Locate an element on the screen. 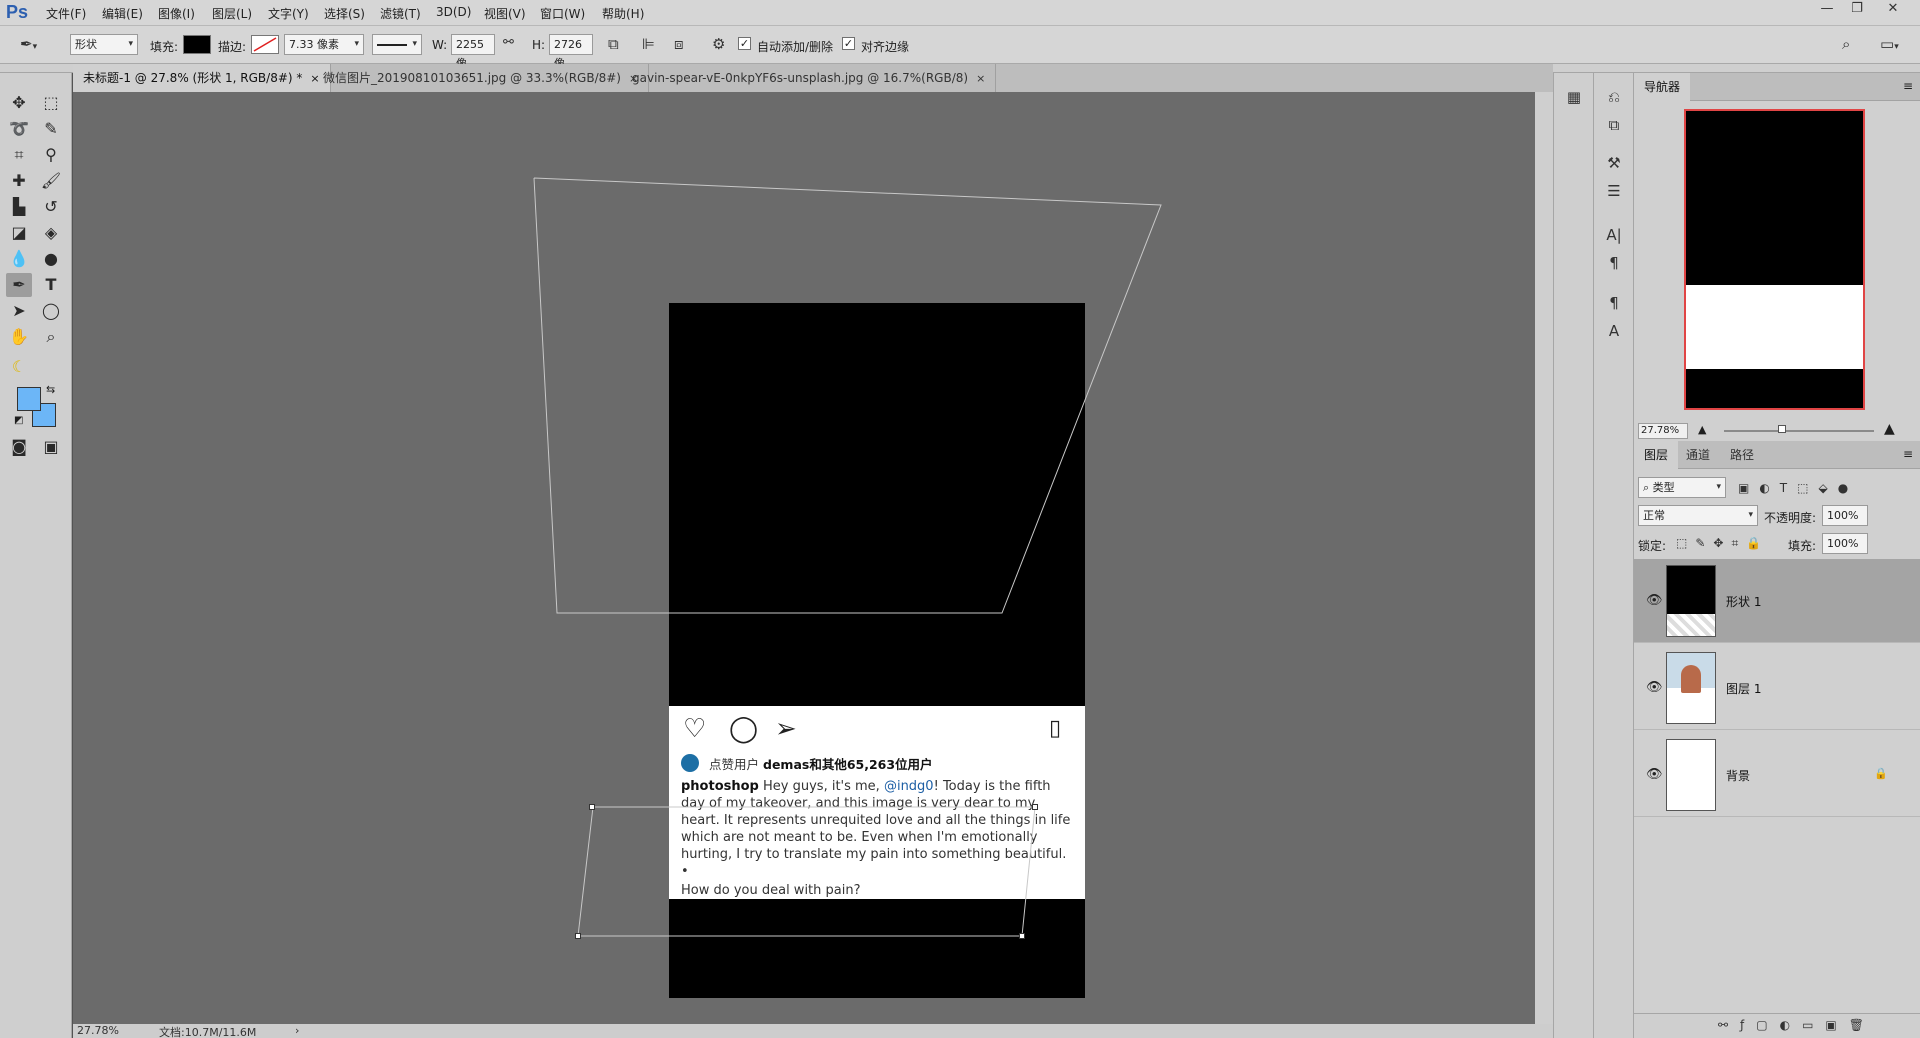 This screenshot has height=1038, width=1920. dodge-tool-icon: ● is located at coordinates (51, 259).